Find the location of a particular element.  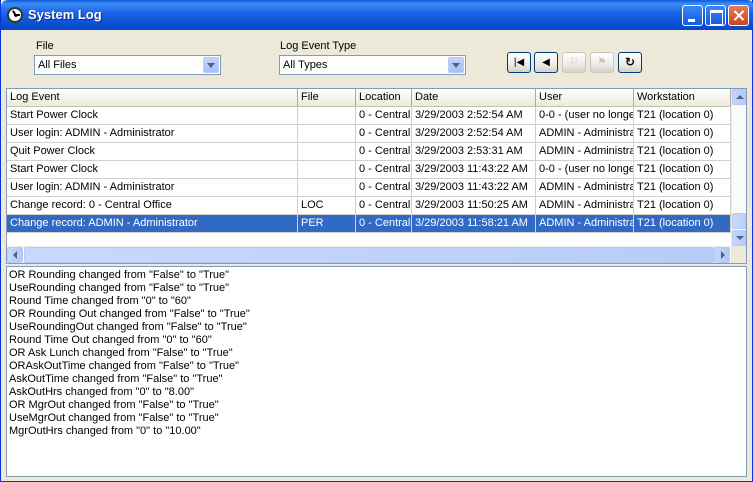

detail-line: MgrOutHrs changed from "0" to "10.00" is located at coordinates (105, 431).